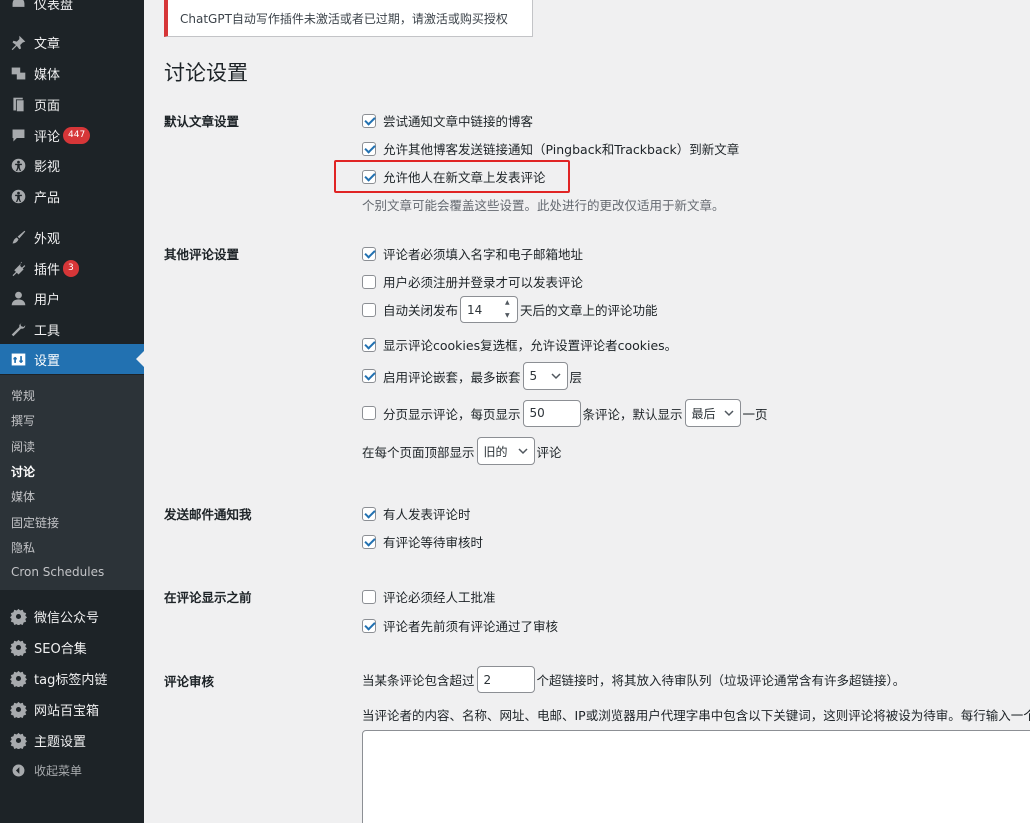  What do you see at coordinates (202, 254) in the screenshot?
I see `section-label-other-comment: 其他评论设置` at bounding box center [202, 254].